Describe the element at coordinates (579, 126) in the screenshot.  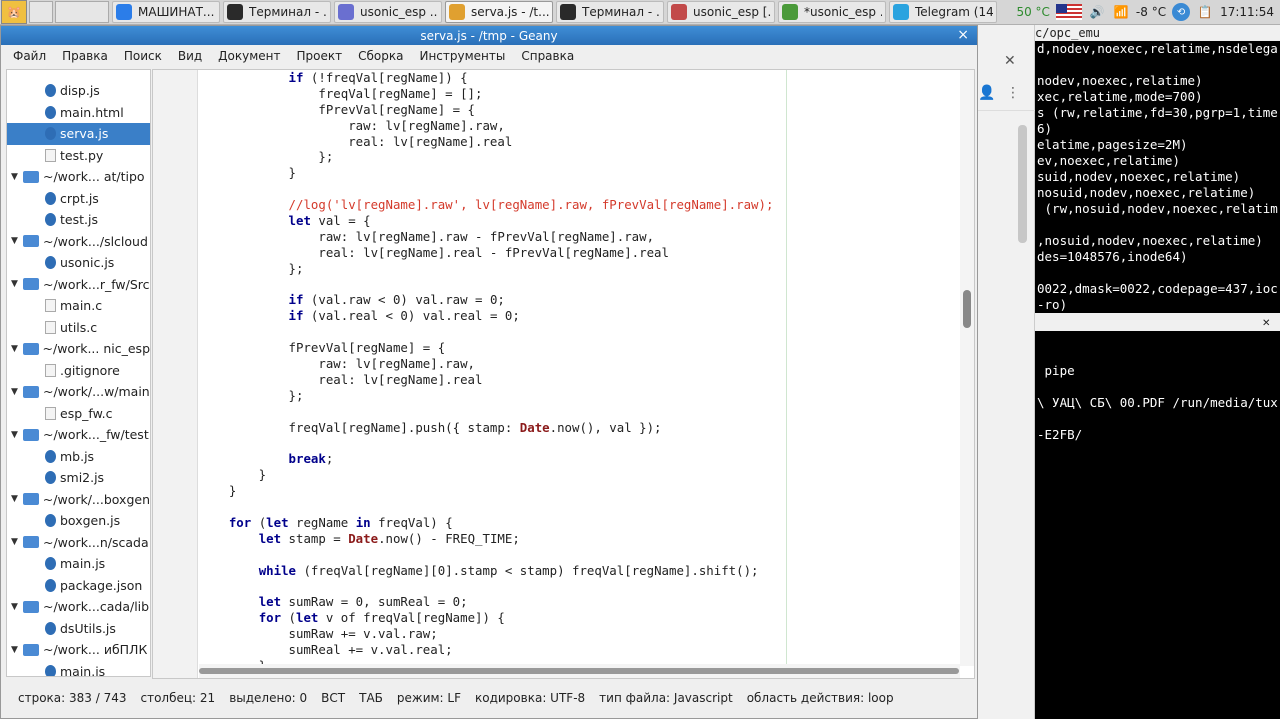
I see `code-line: 283 raw: lv[regName].raw,` at that location.